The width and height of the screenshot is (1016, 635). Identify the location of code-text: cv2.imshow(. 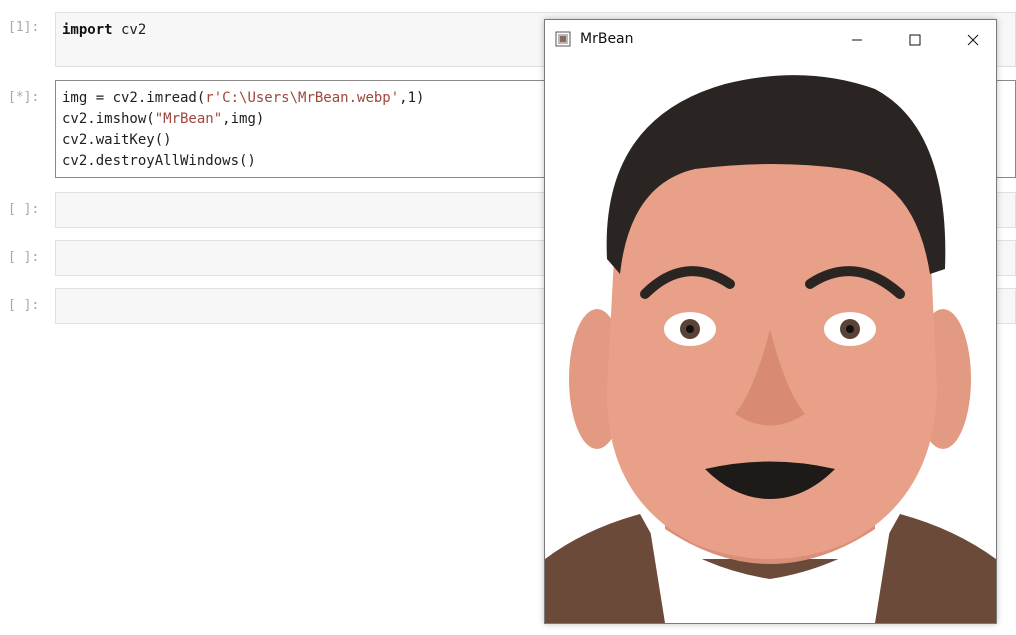
(108, 119).